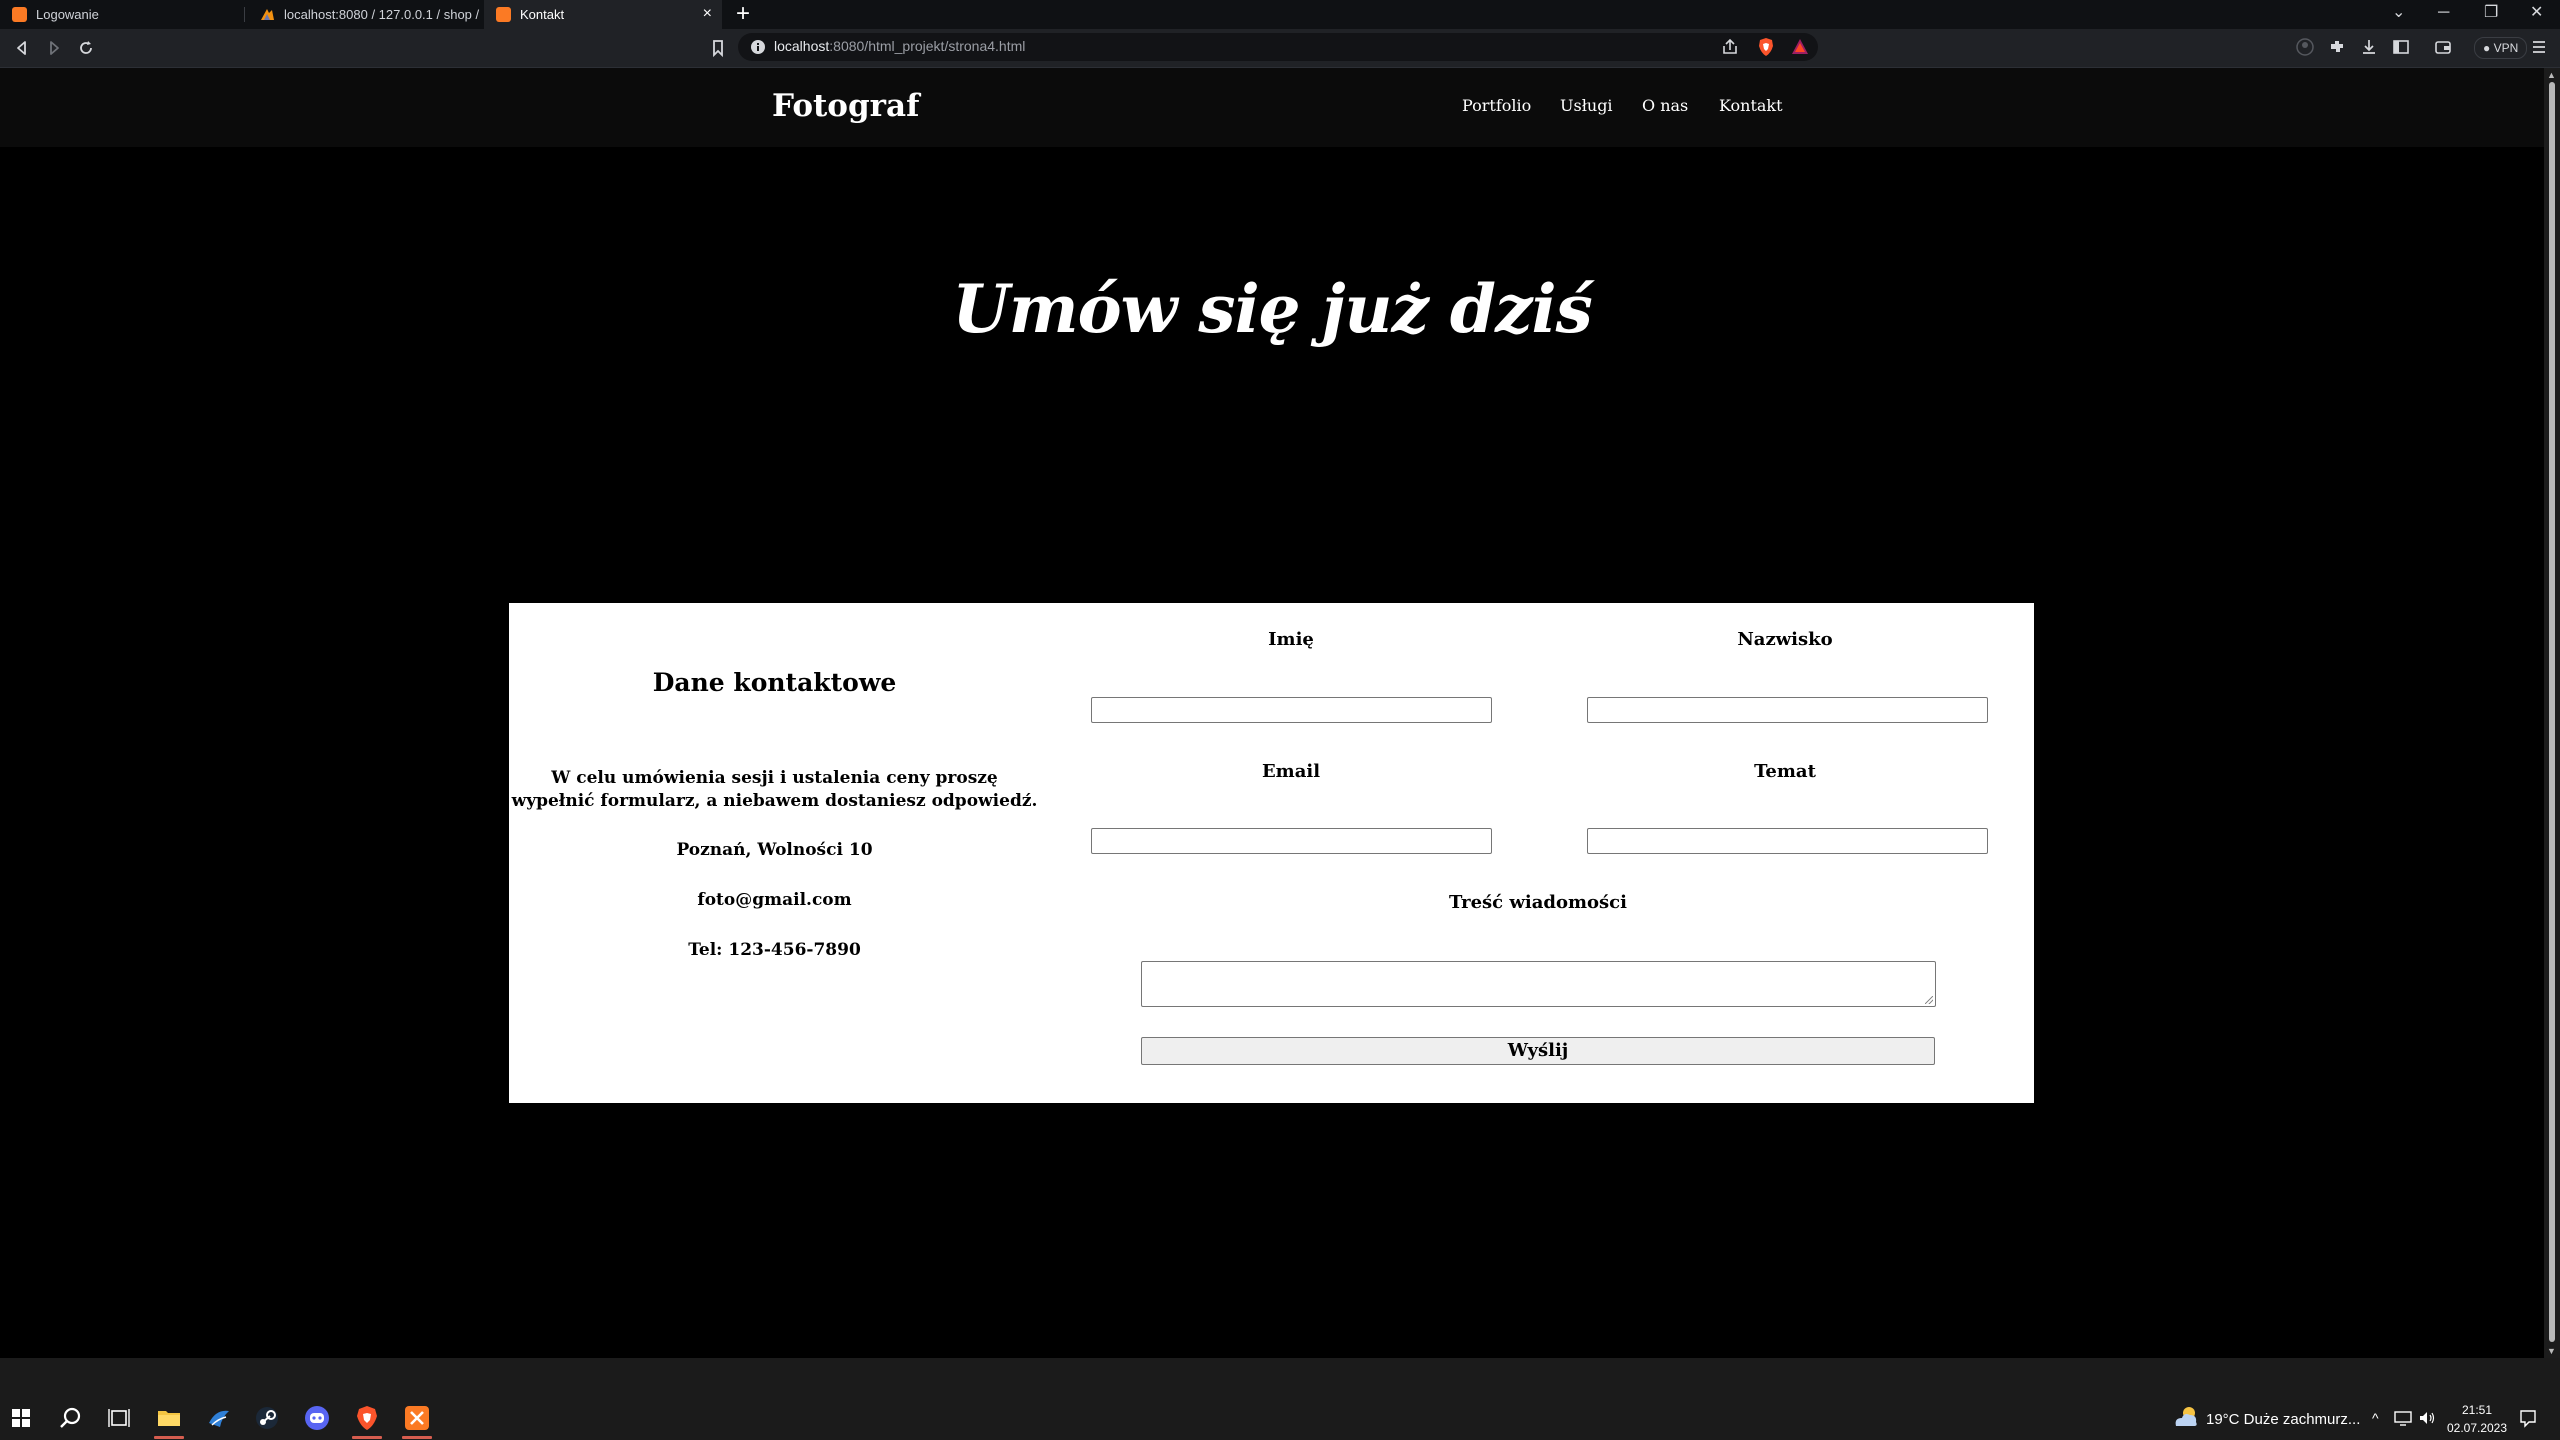 The image size is (2560, 1440). I want to click on page-scrollbar: ▲ ▼, so click(2552, 713).